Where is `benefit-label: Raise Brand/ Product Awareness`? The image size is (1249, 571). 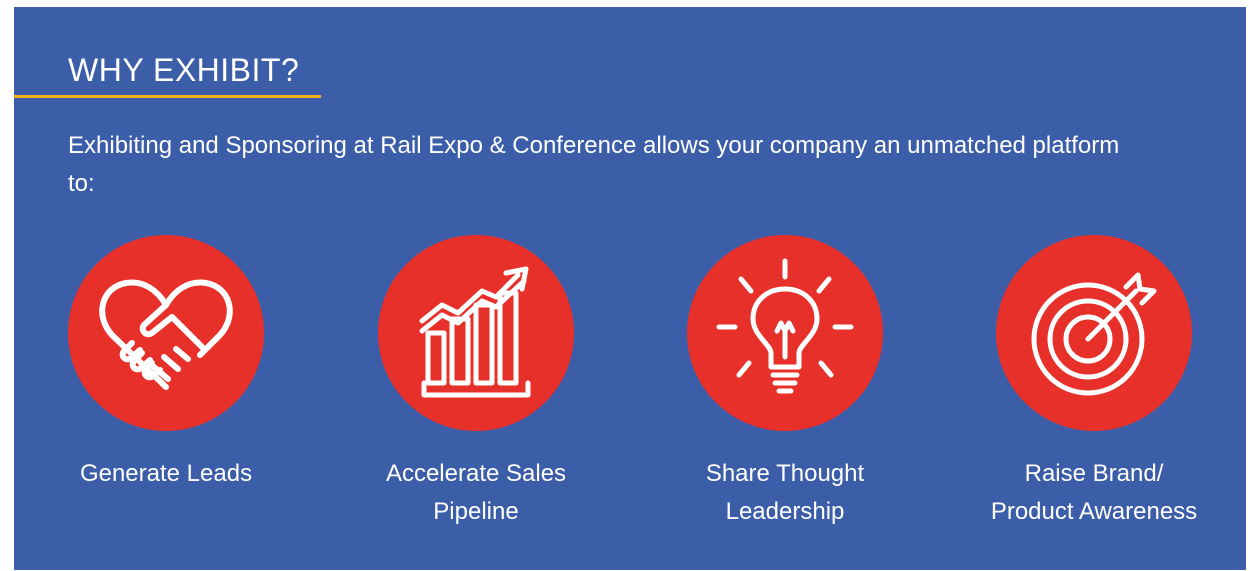
benefit-label: Raise Brand/ Product Awareness is located at coordinates (1094, 493).